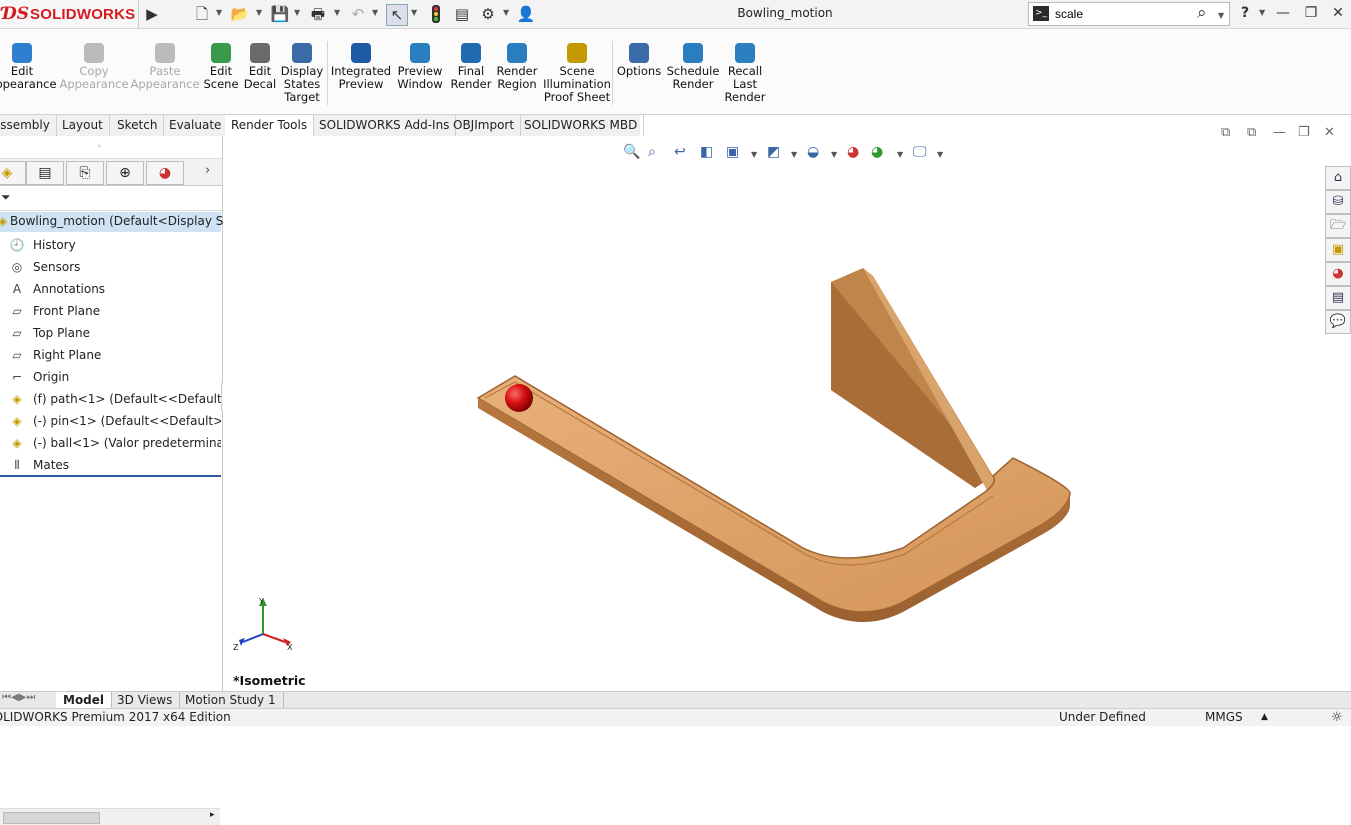  I want to click on chevron-right-icon: ›, so click(207, 170).